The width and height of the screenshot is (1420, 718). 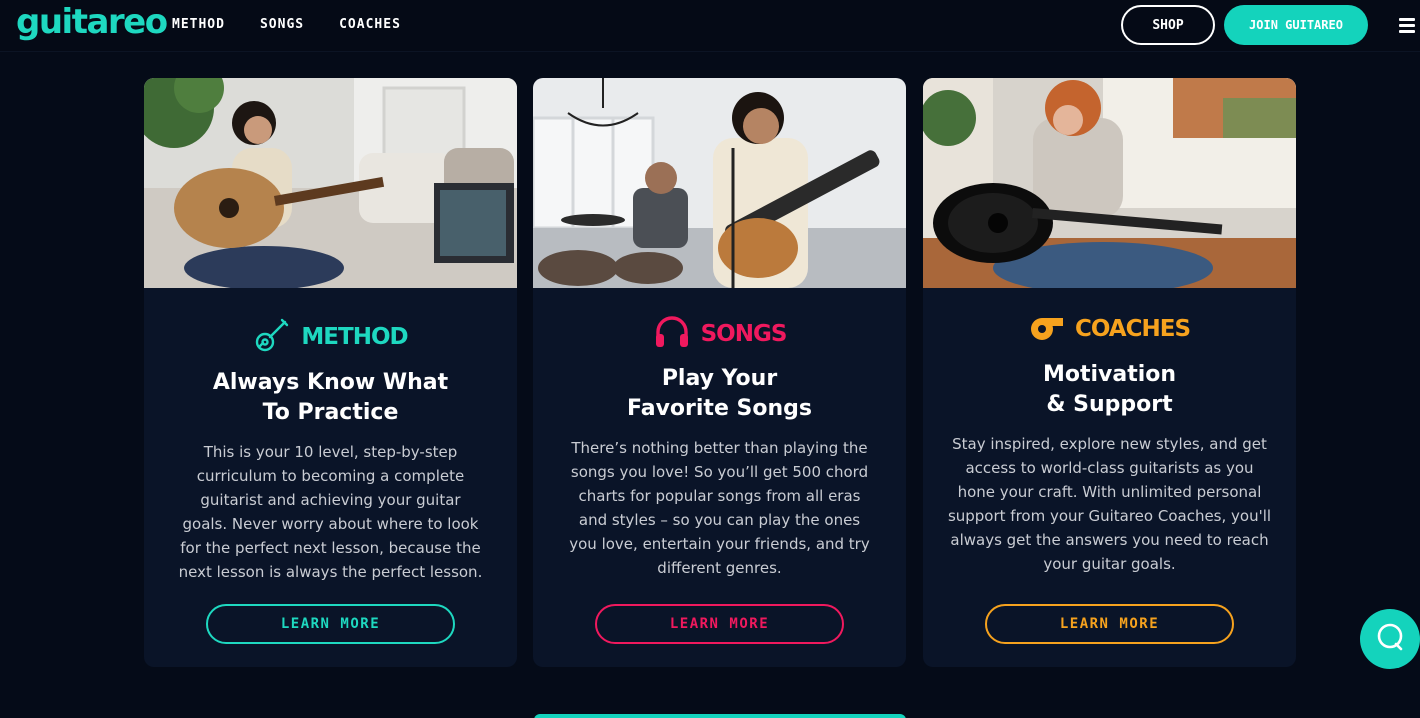 I want to click on coaches-learn-more-button: LEARN MORE, so click(x=1109, y=624).